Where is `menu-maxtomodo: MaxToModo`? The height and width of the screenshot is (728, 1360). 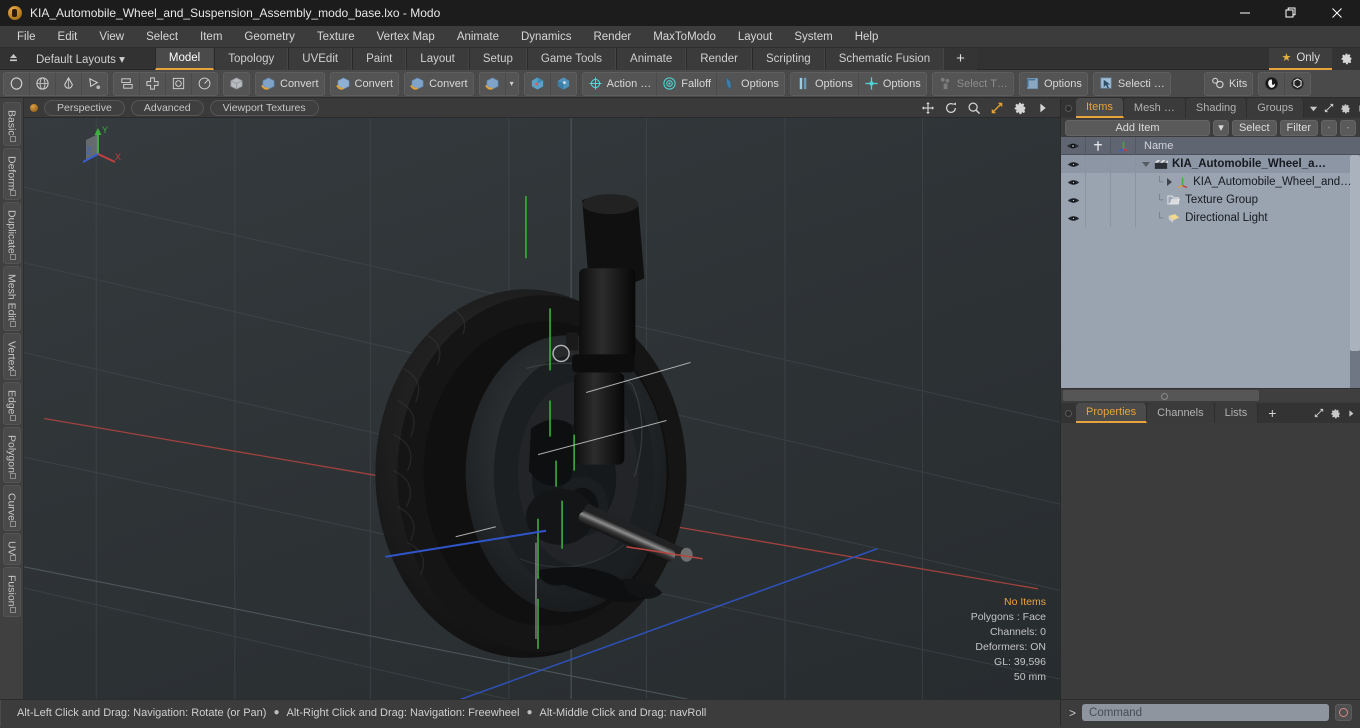 menu-maxtomodo: MaxToModo is located at coordinates (684, 37).